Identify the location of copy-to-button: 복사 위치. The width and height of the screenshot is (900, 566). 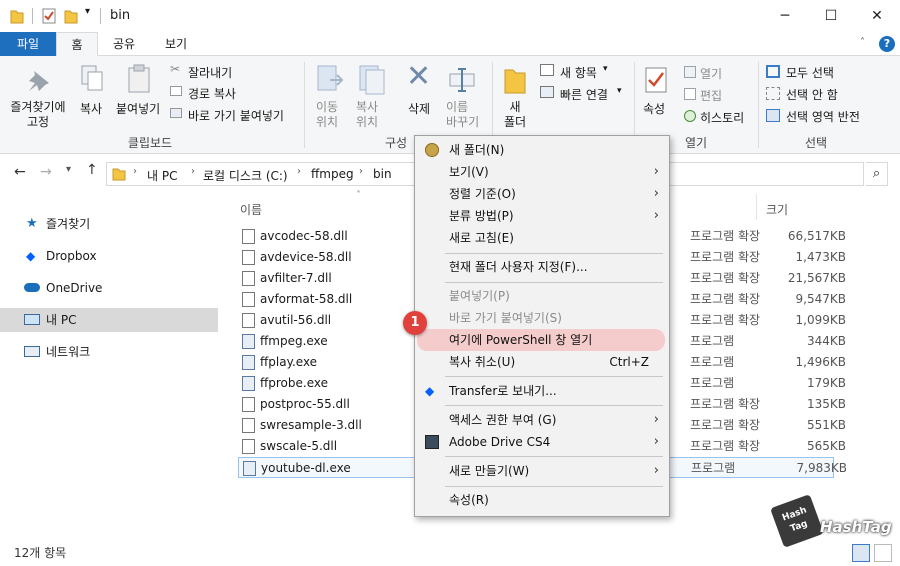
(367, 115).